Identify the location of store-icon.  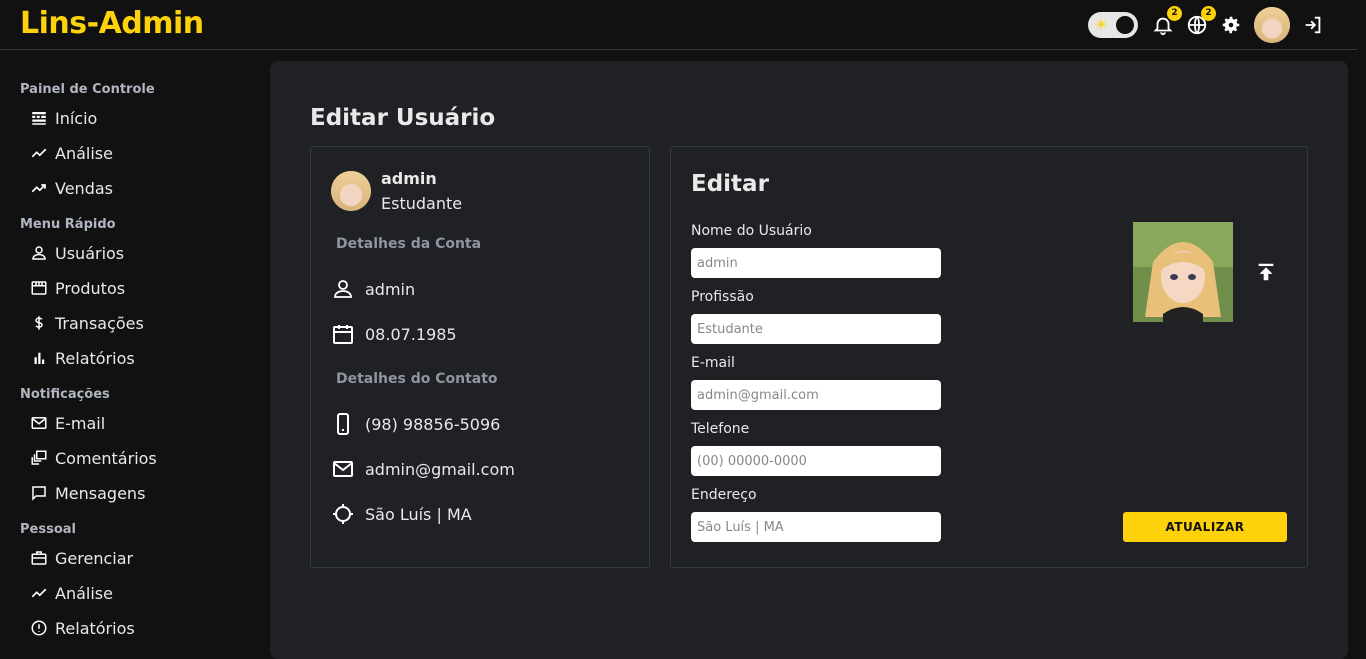
(39, 288).